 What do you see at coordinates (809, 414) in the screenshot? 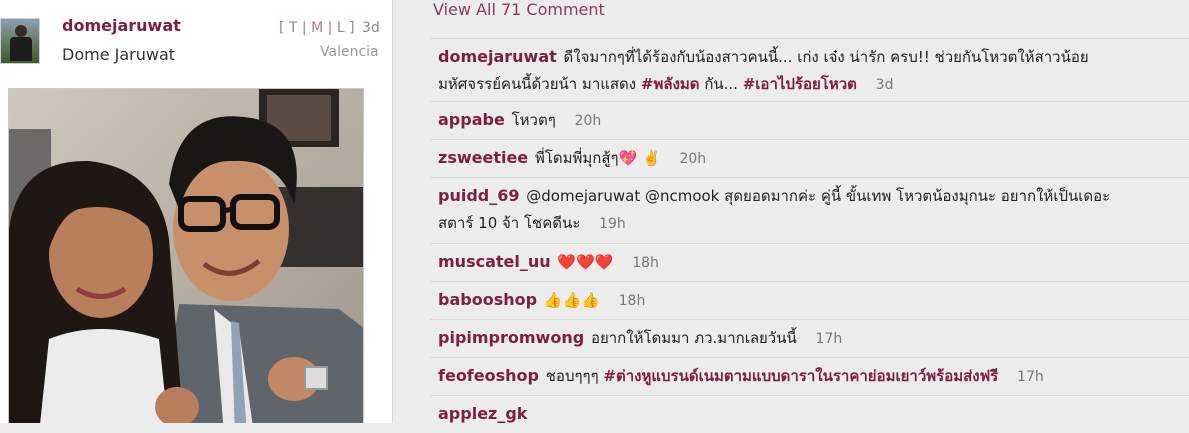
I see `comment-item: applez_gk` at bounding box center [809, 414].